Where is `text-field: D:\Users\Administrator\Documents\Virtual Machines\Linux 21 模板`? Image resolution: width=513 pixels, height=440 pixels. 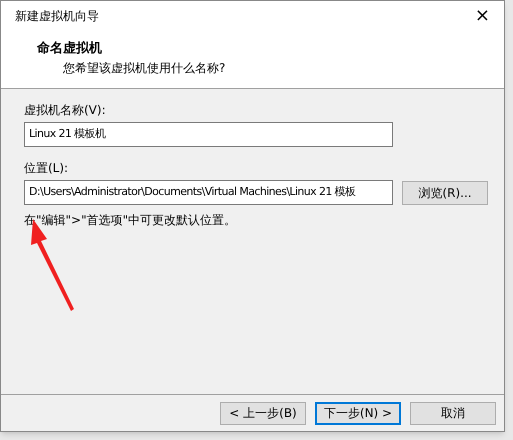 text-field: D:\Users\Administrator\Documents\Virtual Machines\Linux 21 模板 is located at coordinates (208, 192).